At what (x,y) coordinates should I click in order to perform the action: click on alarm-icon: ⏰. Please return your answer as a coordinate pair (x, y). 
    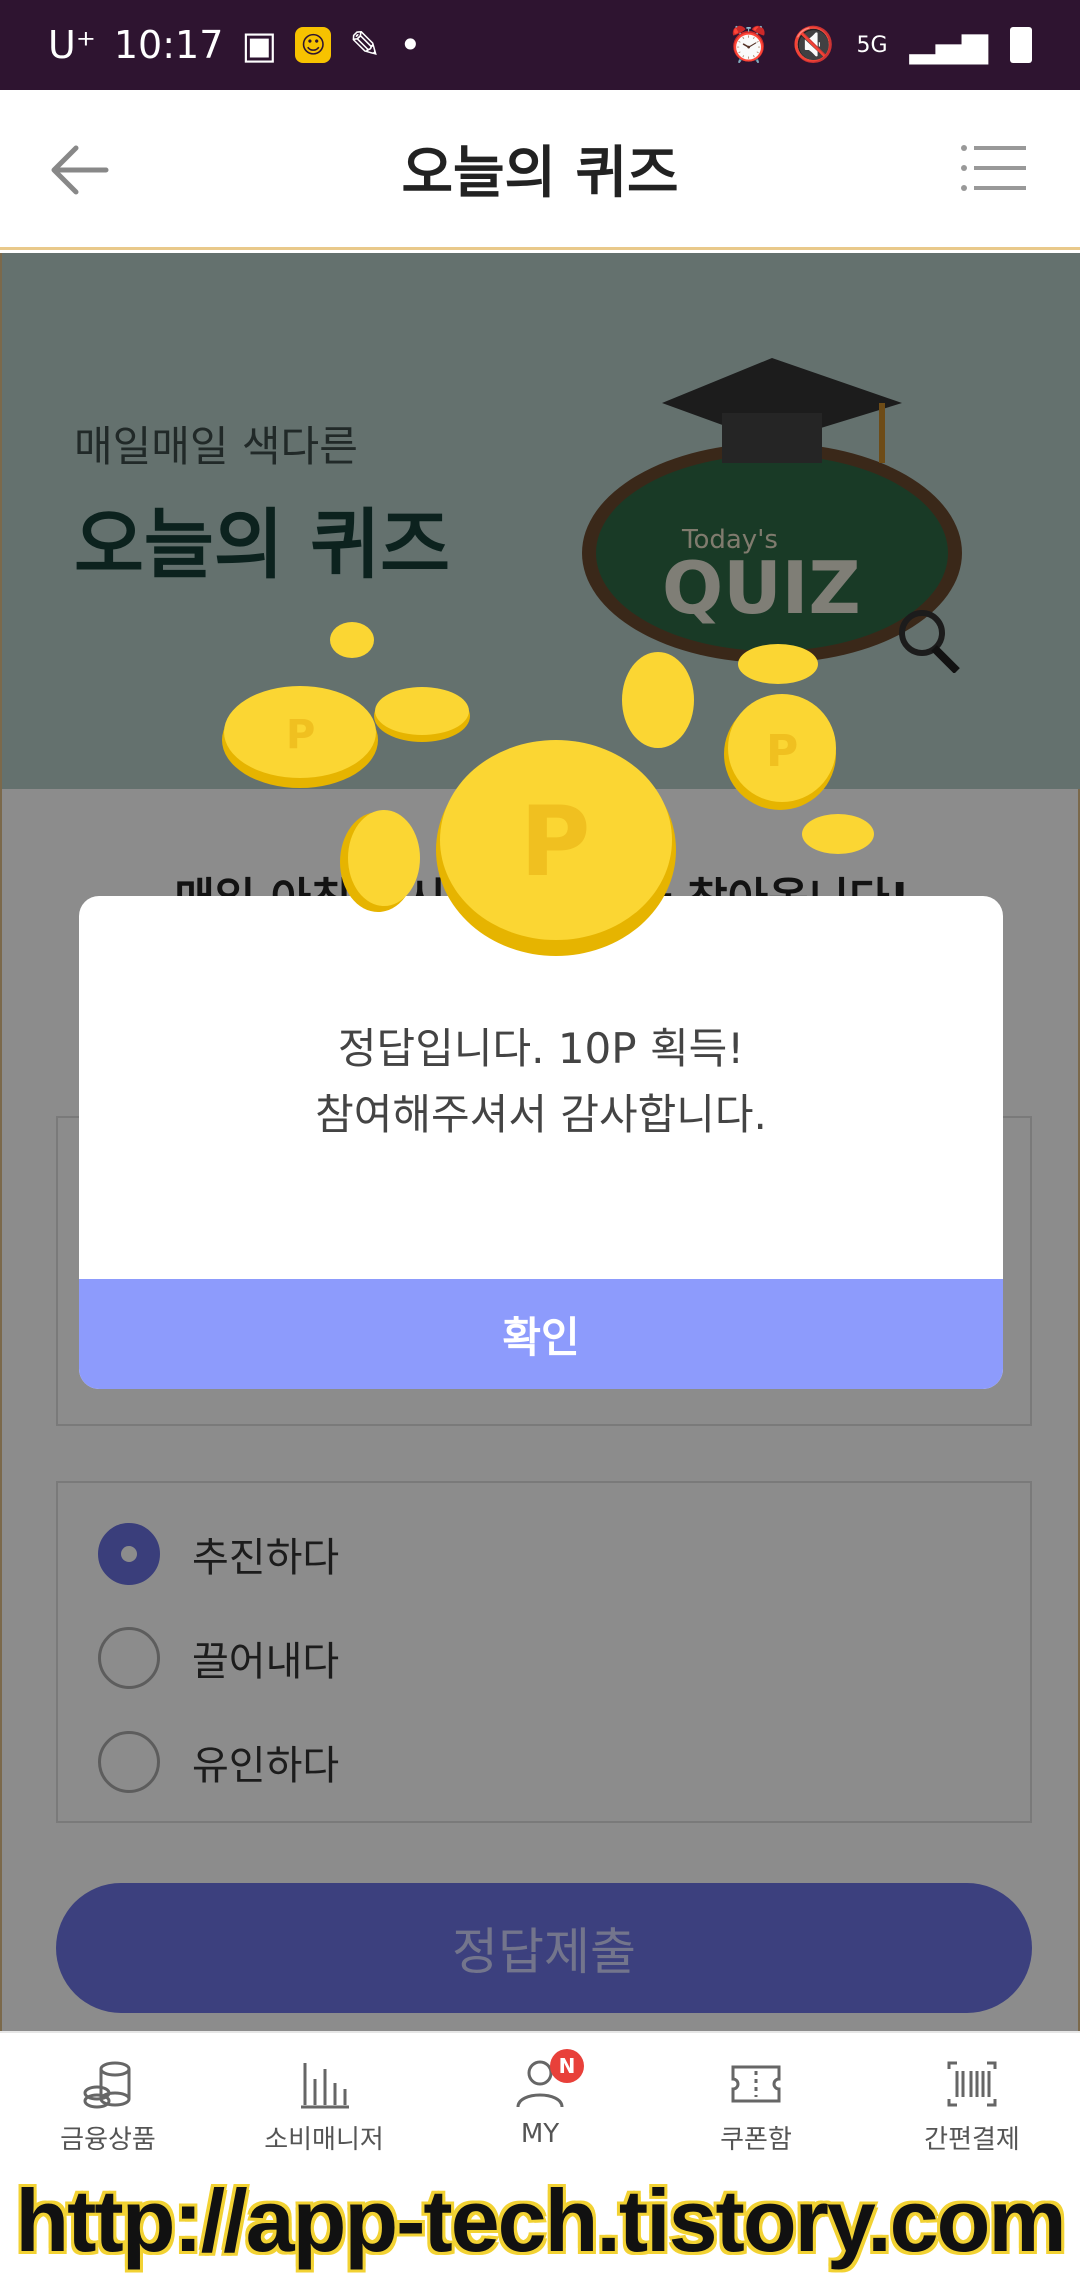
    Looking at the image, I should click on (749, 45).